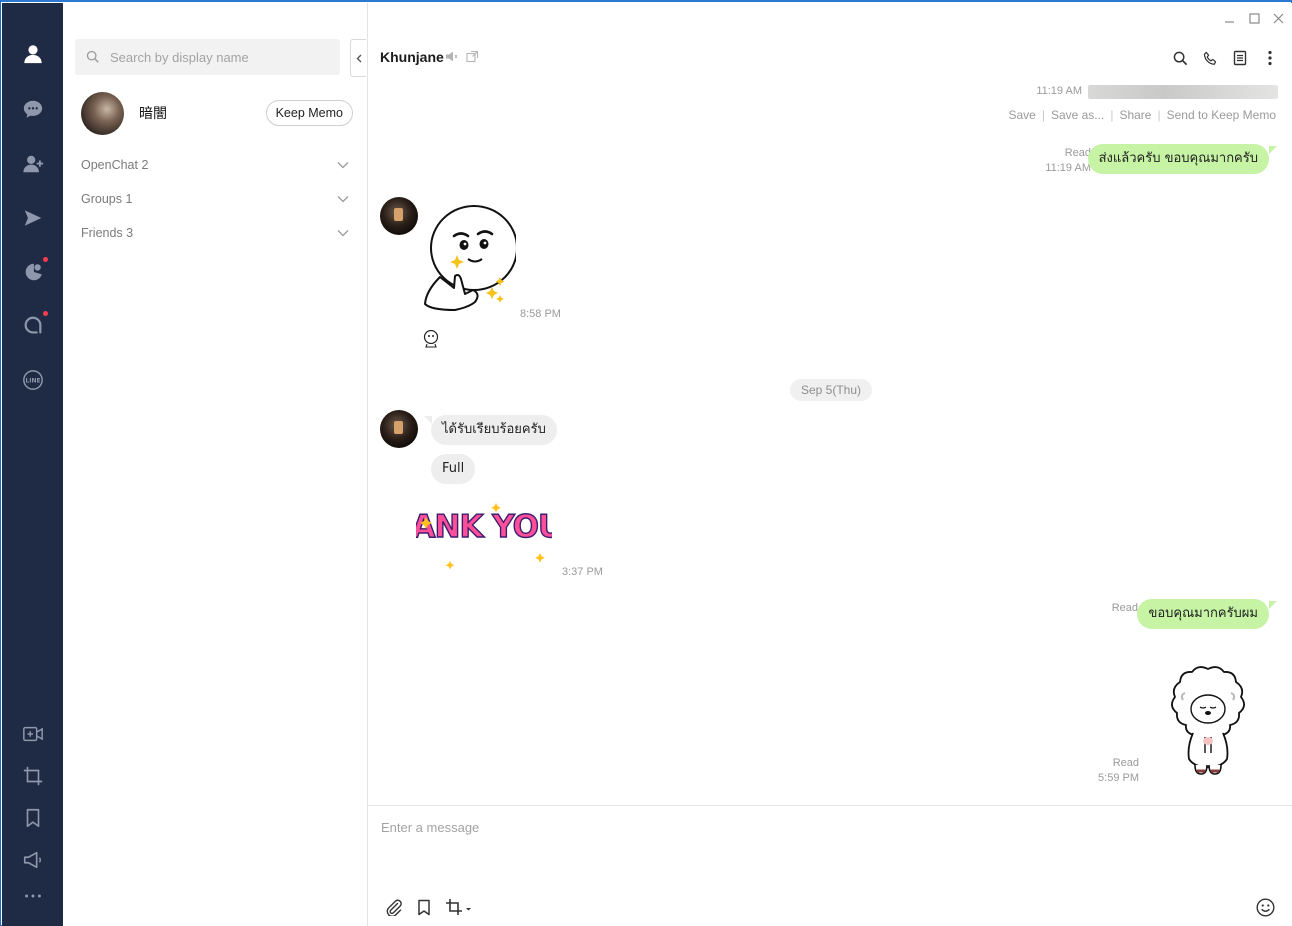  What do you see at coordinates (220, 57) in the screenshot?
I see `search-input` at bounding box center [220, 57].